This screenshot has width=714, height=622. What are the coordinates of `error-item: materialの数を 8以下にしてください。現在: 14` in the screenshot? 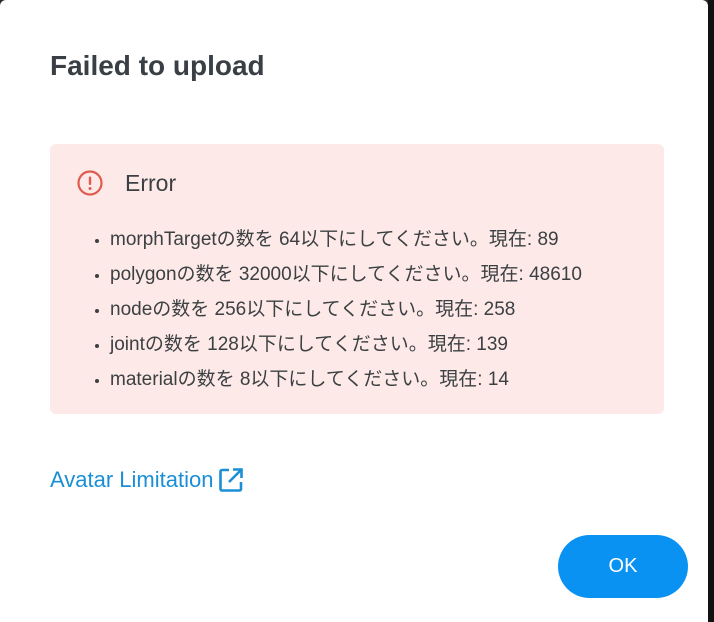 It's located at (346, 379).